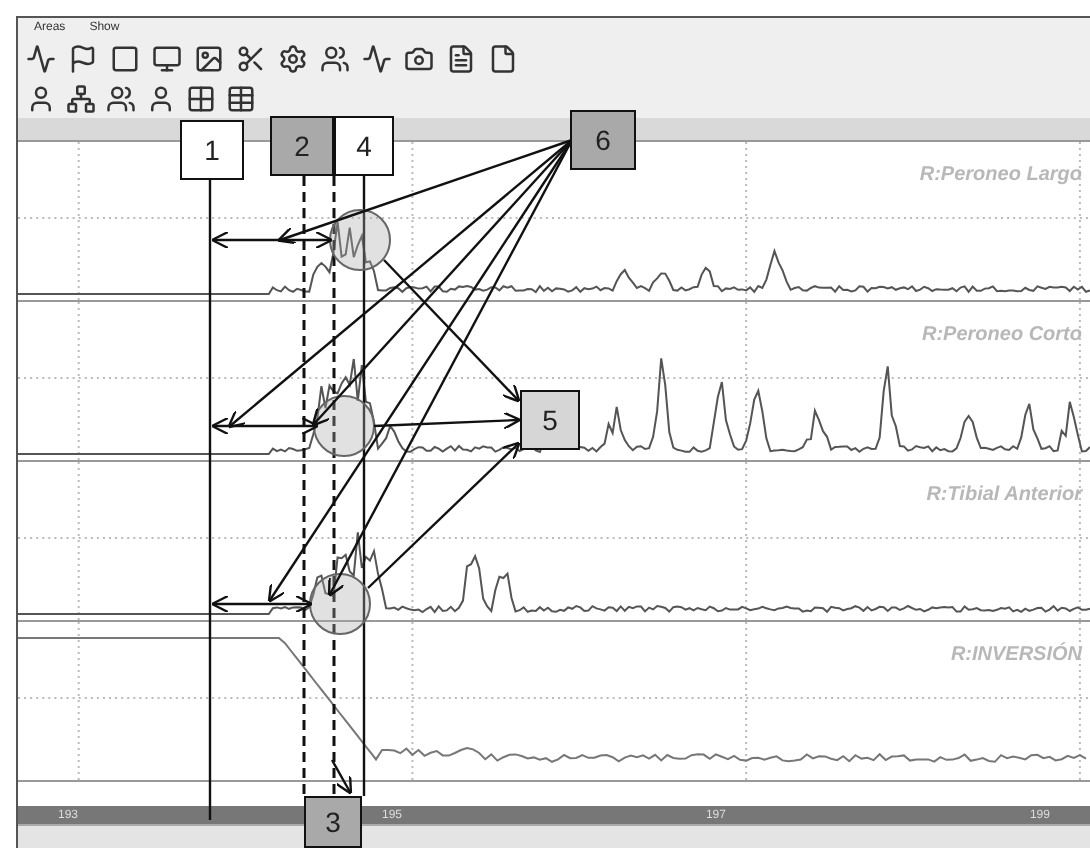  What do you see at coordinates (212, 150) in the screenshot?
I see `callout-label: 1` at bounding box center [212, 150].